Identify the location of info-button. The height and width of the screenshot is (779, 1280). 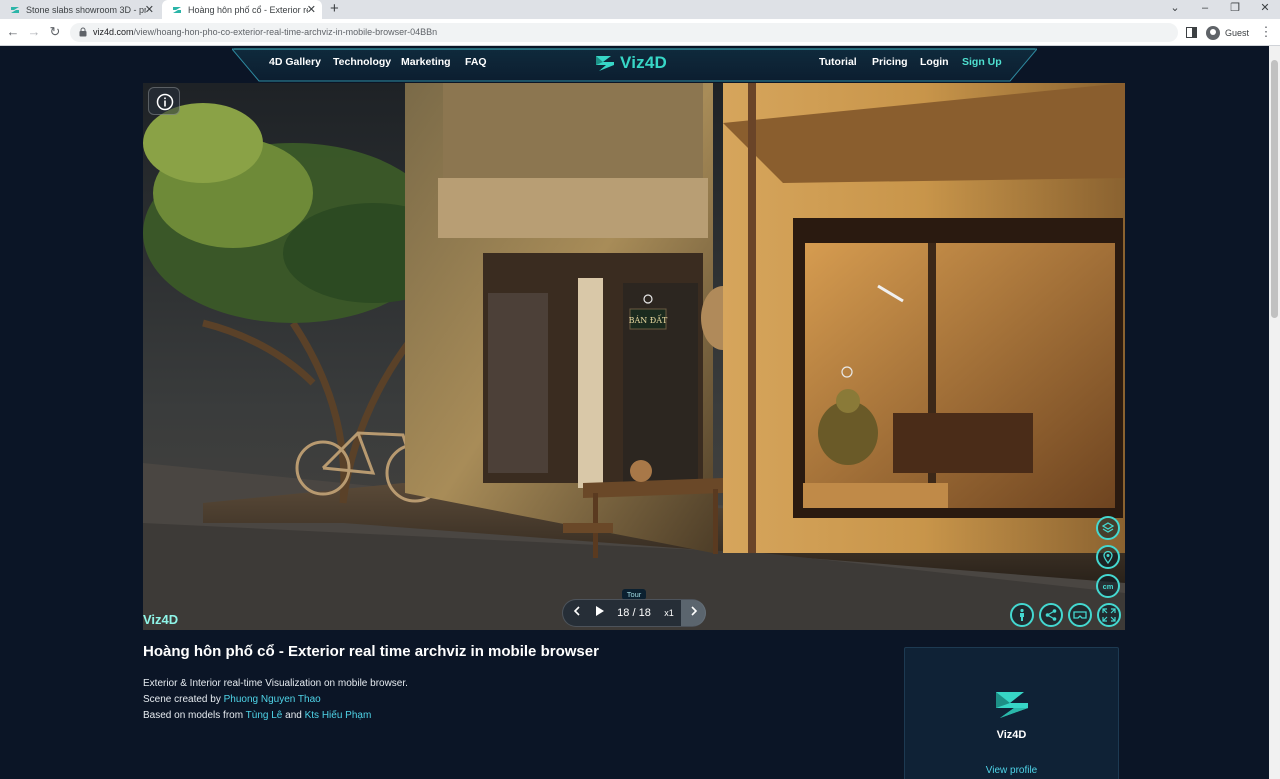
(164, 101).